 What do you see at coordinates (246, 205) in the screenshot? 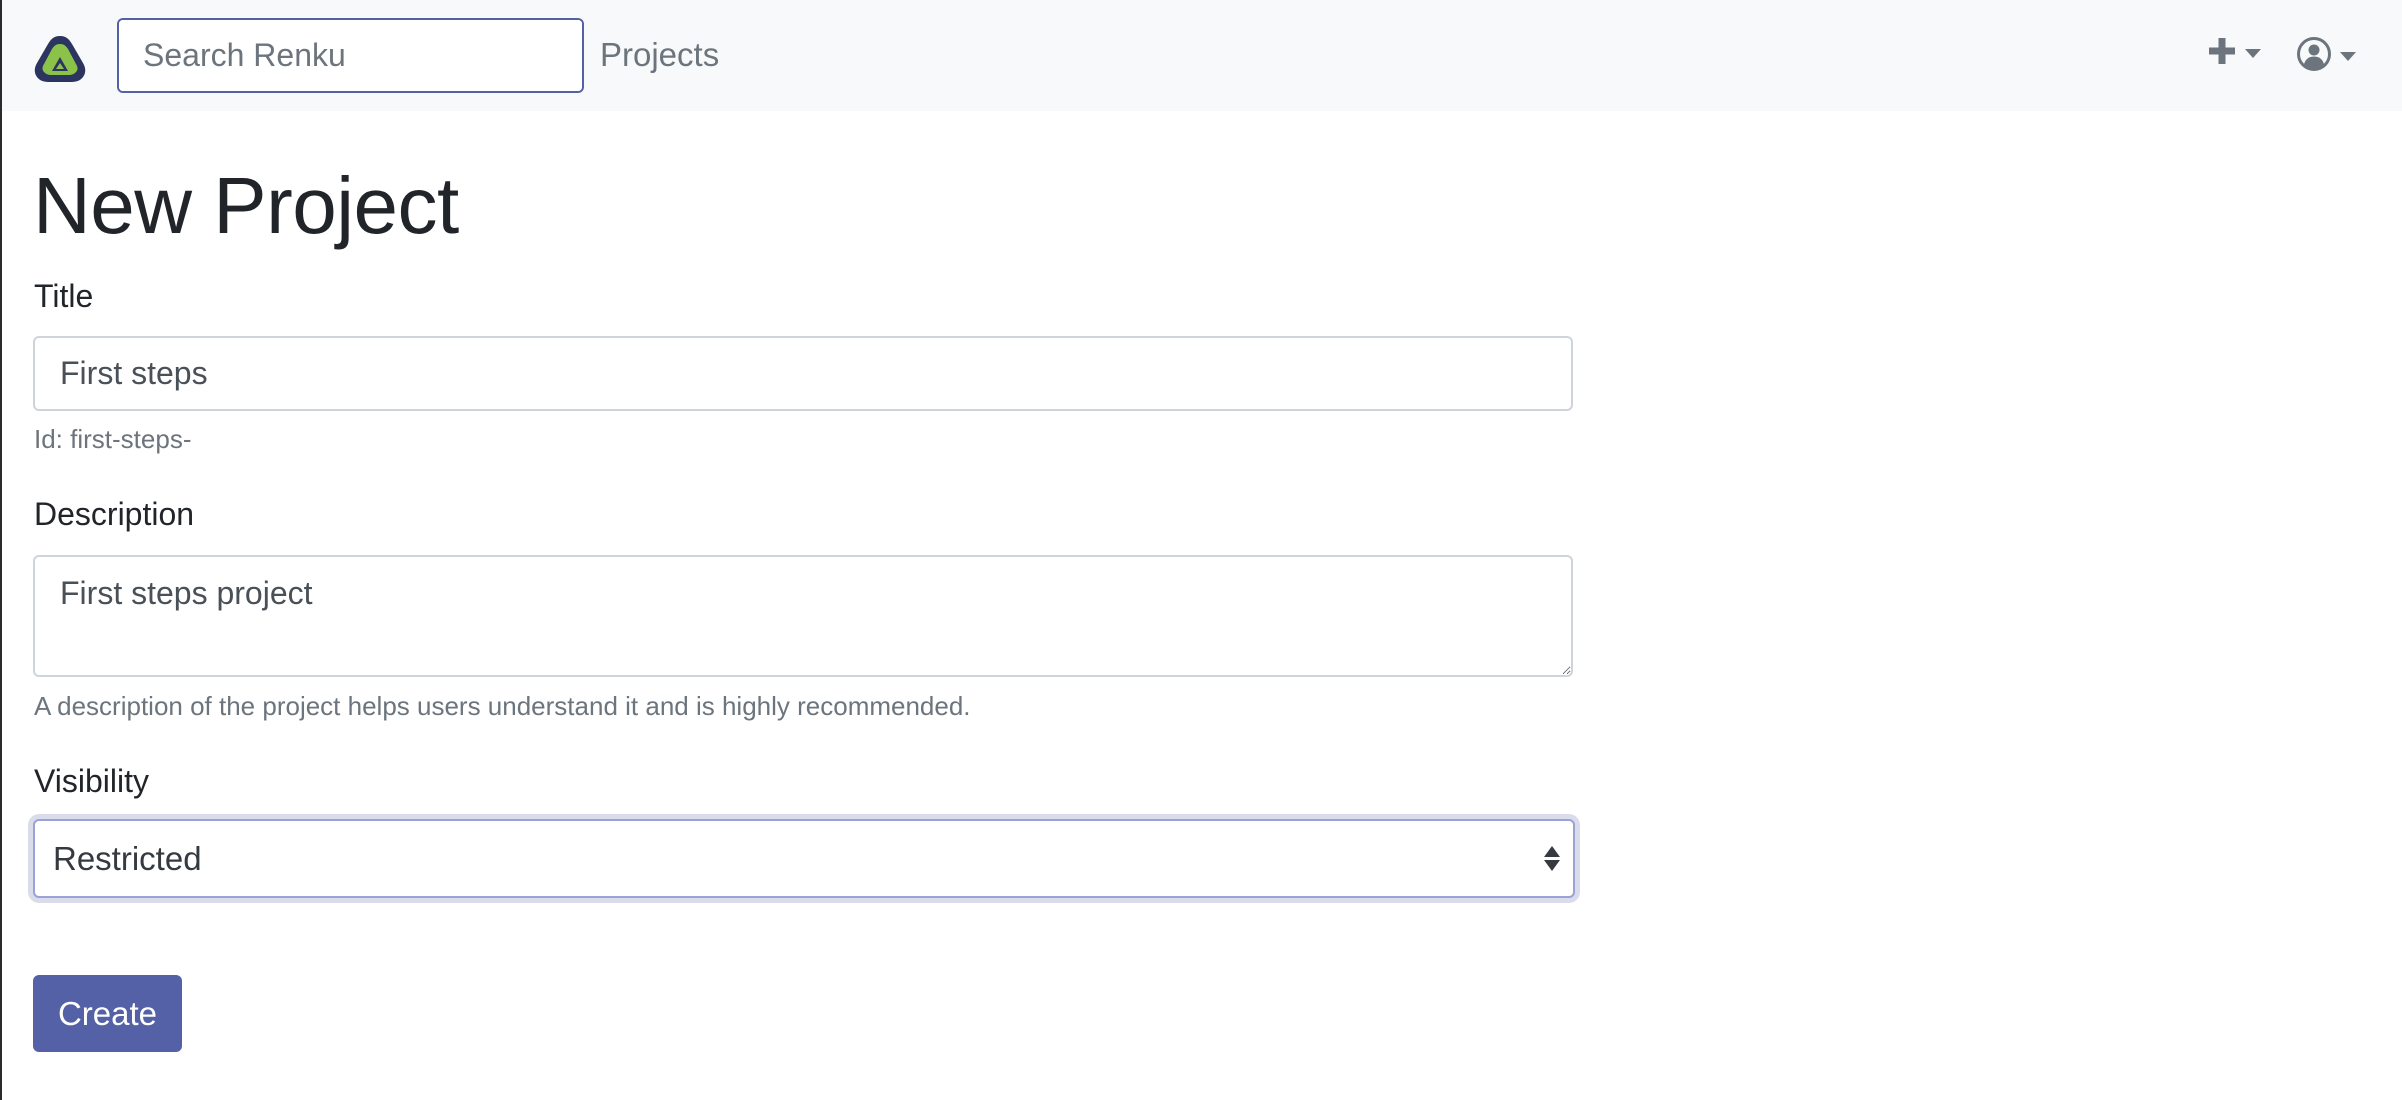
I see `page-title: New Project` at bounding box center [246, 205].